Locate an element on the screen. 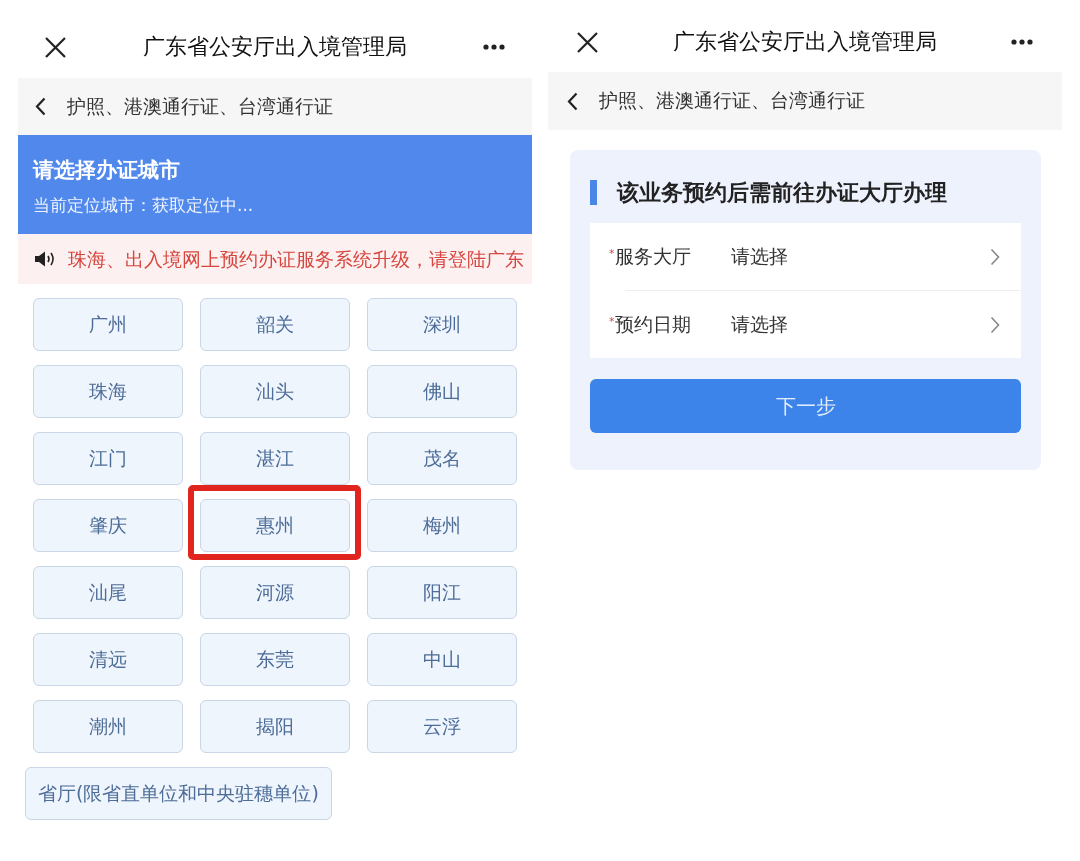  city-button: 东莞 is located at coordinates (275, 659).